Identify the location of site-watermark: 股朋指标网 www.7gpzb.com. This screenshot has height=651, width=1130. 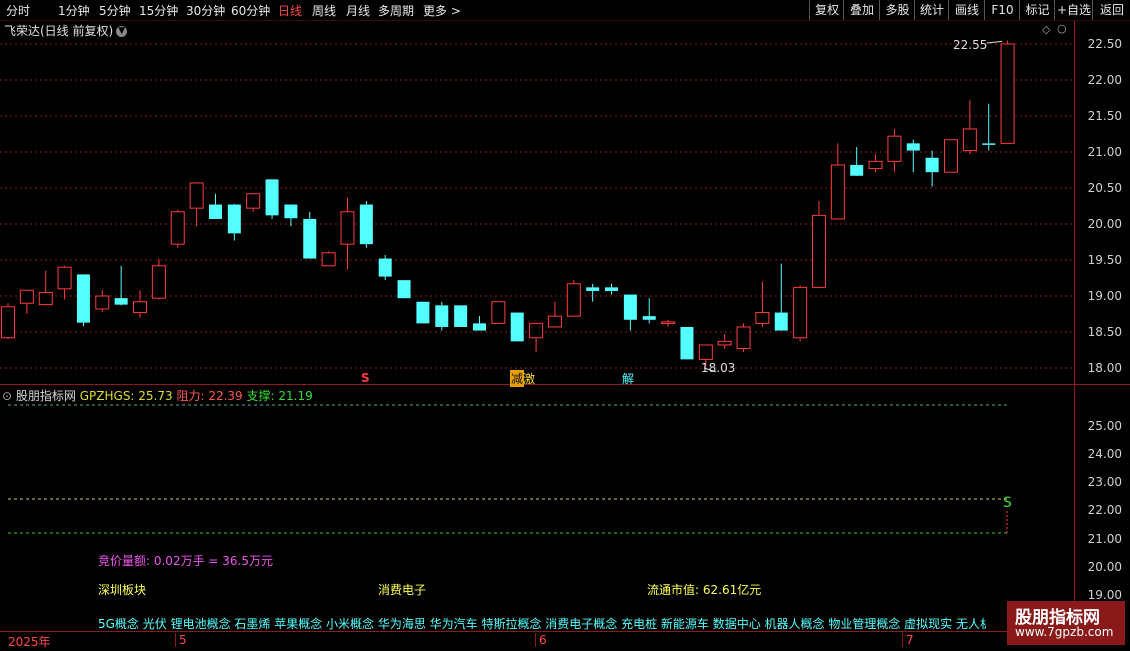
(1066, 623).